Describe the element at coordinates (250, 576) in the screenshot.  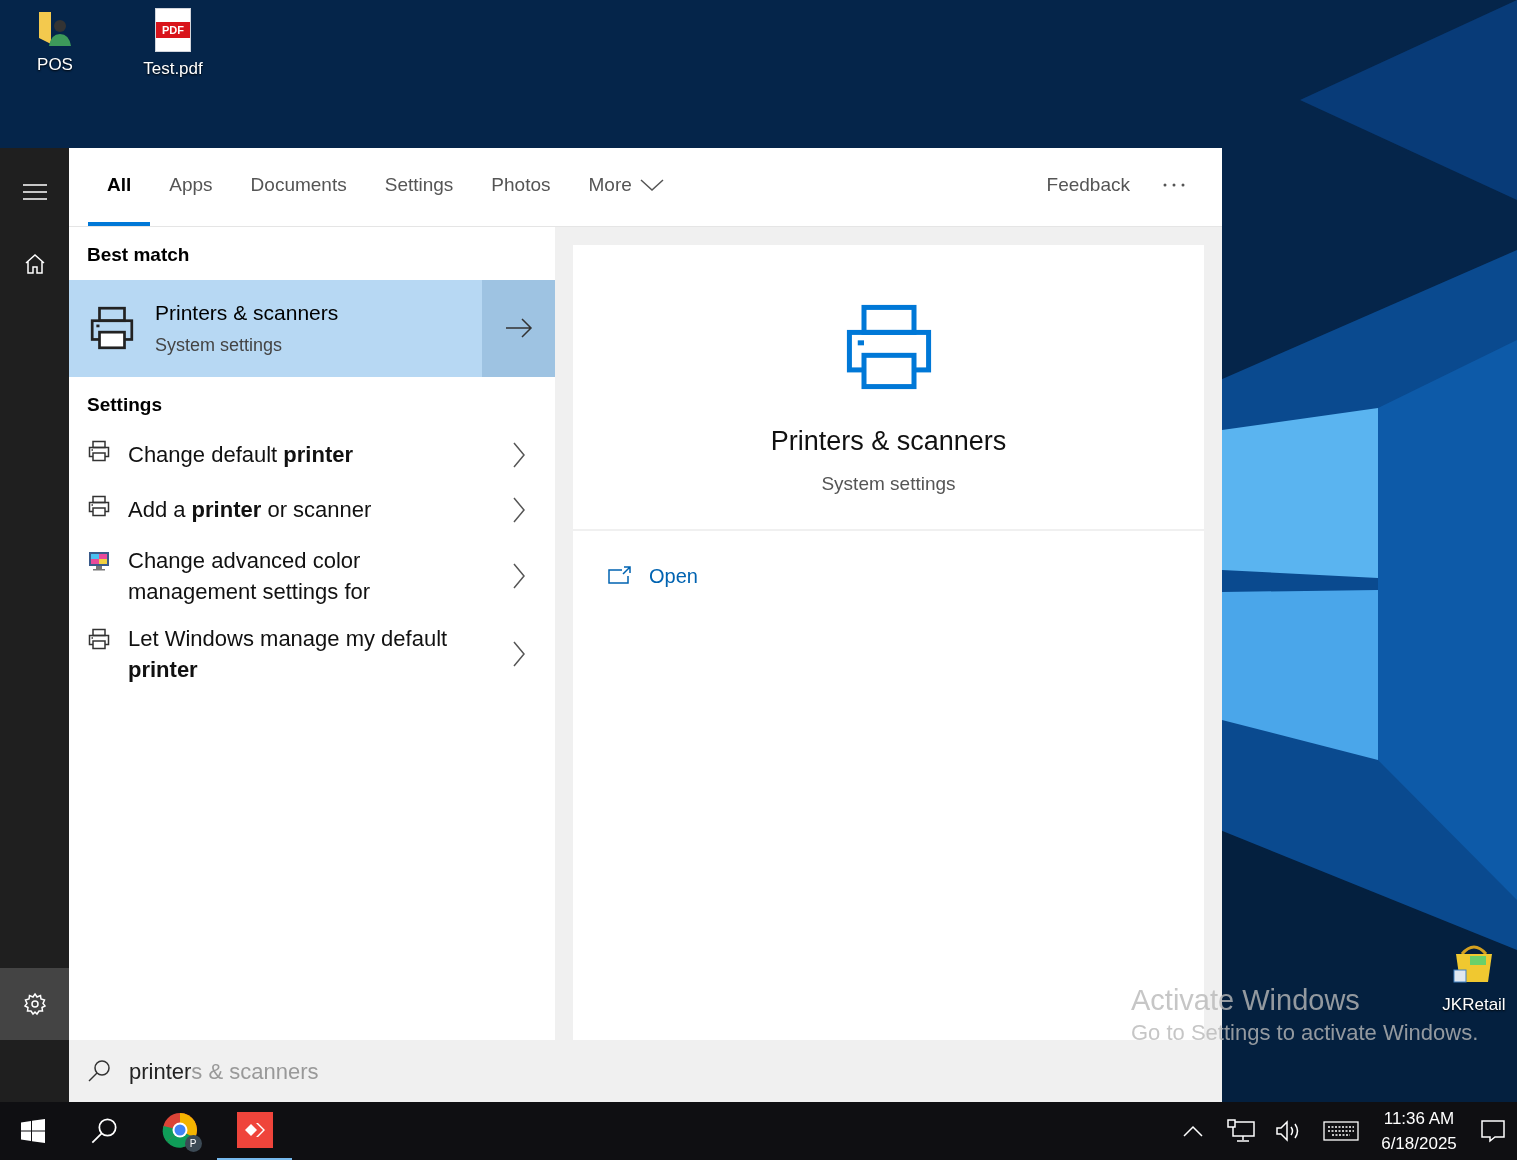
I see `result-title: Change advanced color management settings for` at that location.